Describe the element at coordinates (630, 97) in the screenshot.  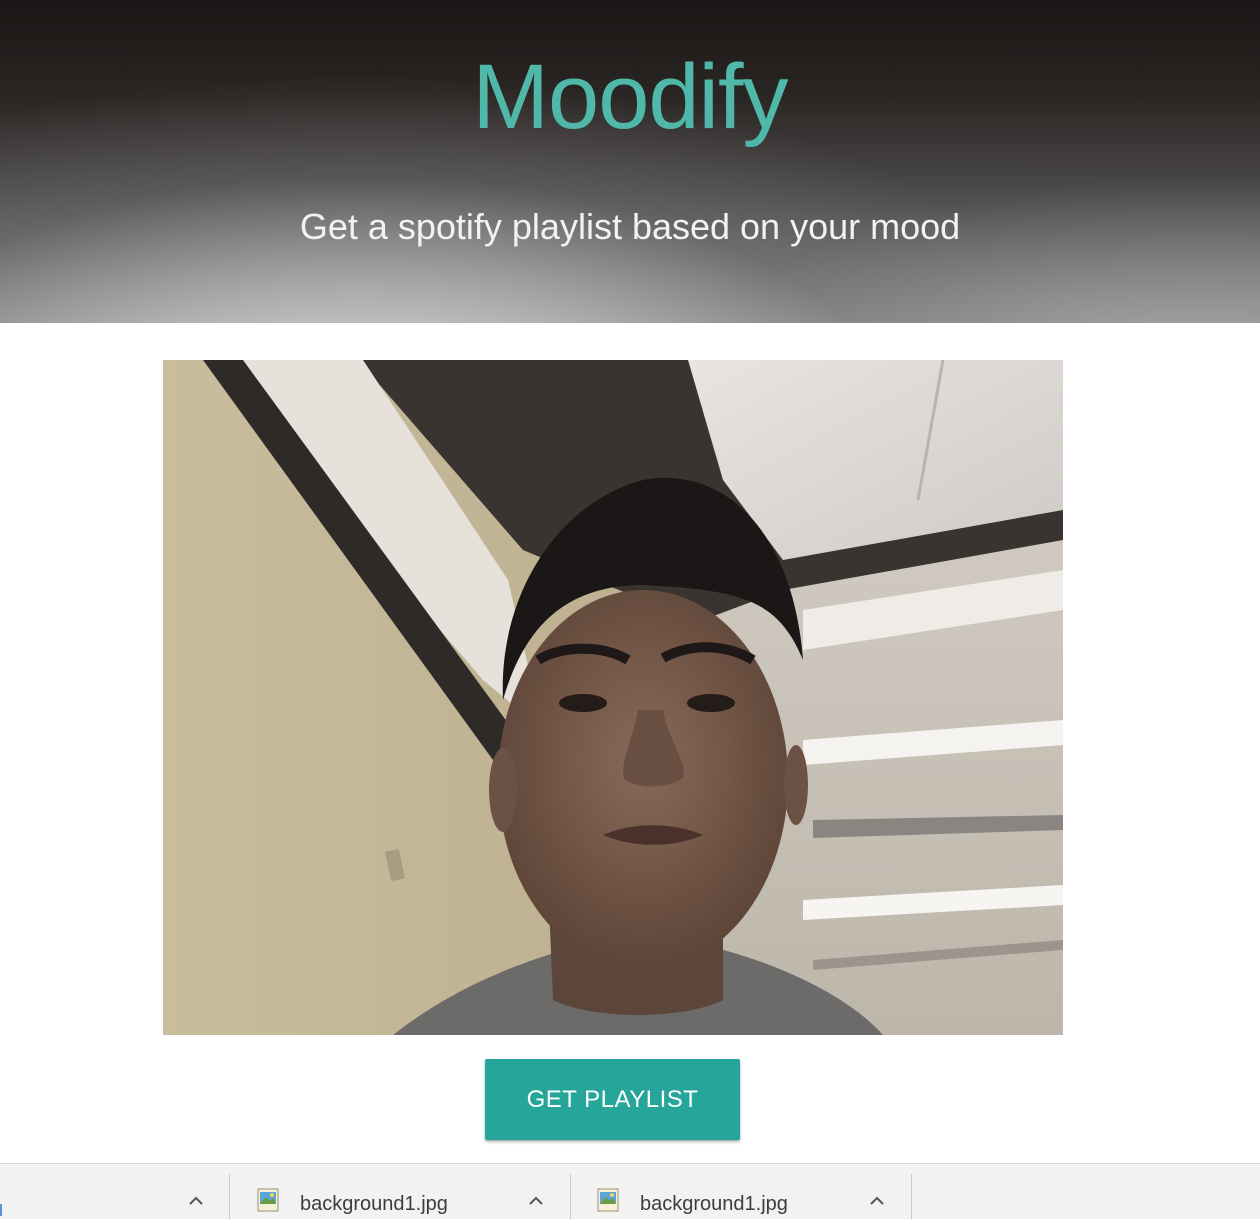
I see `app-title: Moodify` at that location.